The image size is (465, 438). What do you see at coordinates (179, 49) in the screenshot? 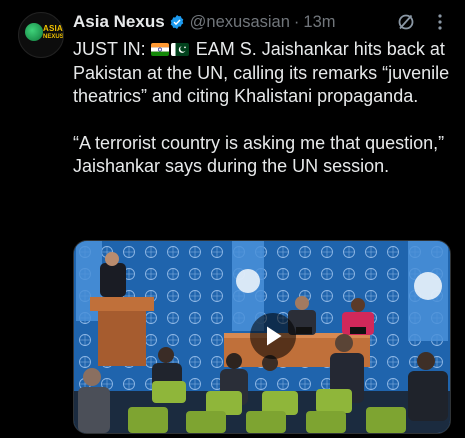
I see `pakistan-flag-icon` at bounding box center [179, 49].